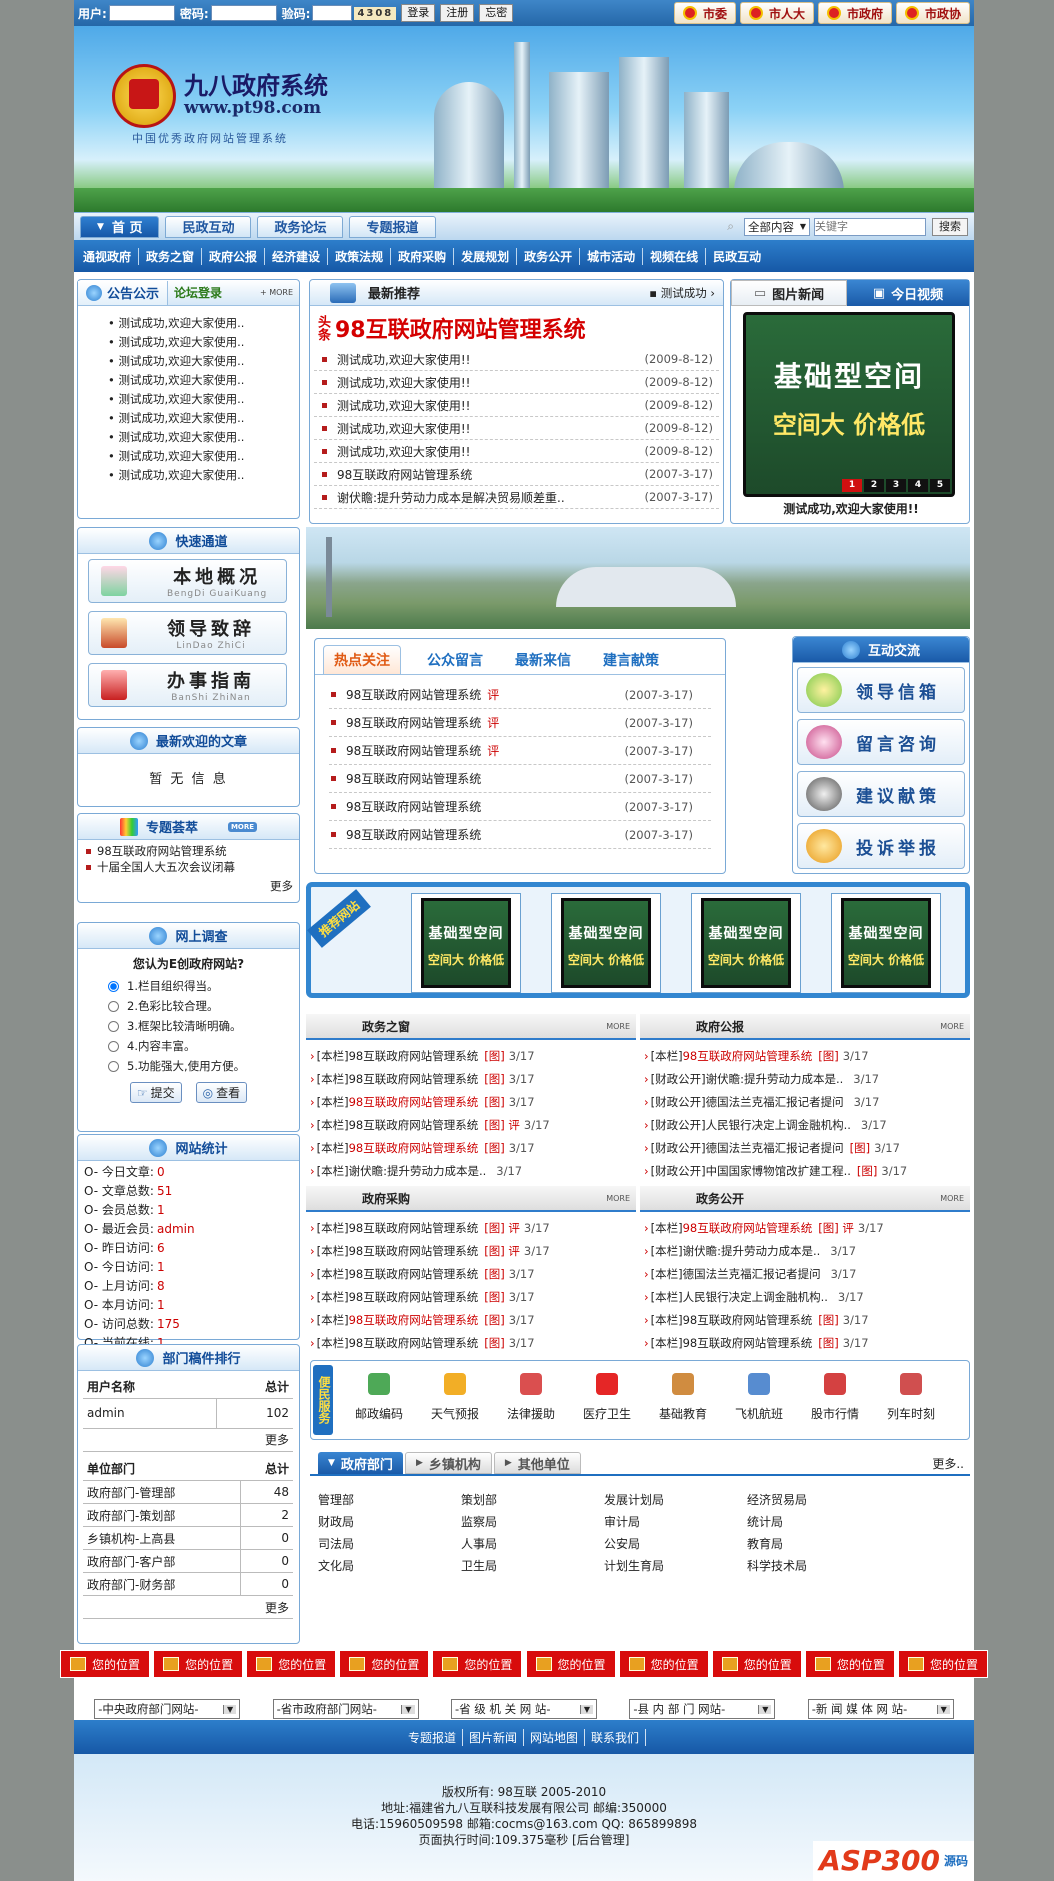 The height and width of the screenshot is (1881, 1054). Describe the element at coordinates (932, 13) in the screenshot. I see `link-cppcc: 市政协` at that location.